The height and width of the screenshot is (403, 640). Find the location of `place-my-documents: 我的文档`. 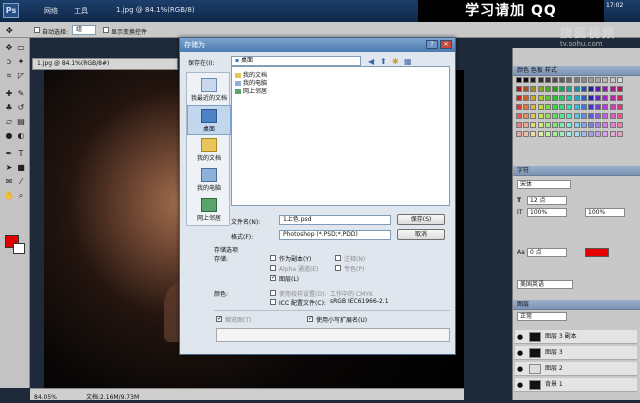

place-my-documents: 我的文档 is located at coordinates (209, 150).